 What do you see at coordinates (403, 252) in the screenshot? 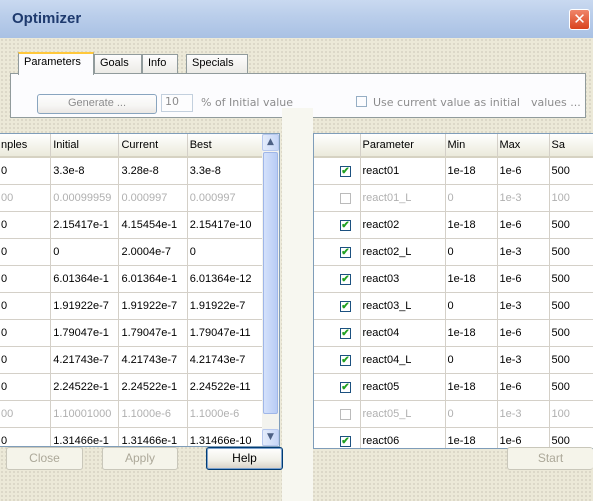
I see `cell-parameter: react02_L` at bounding box center [403, 252].